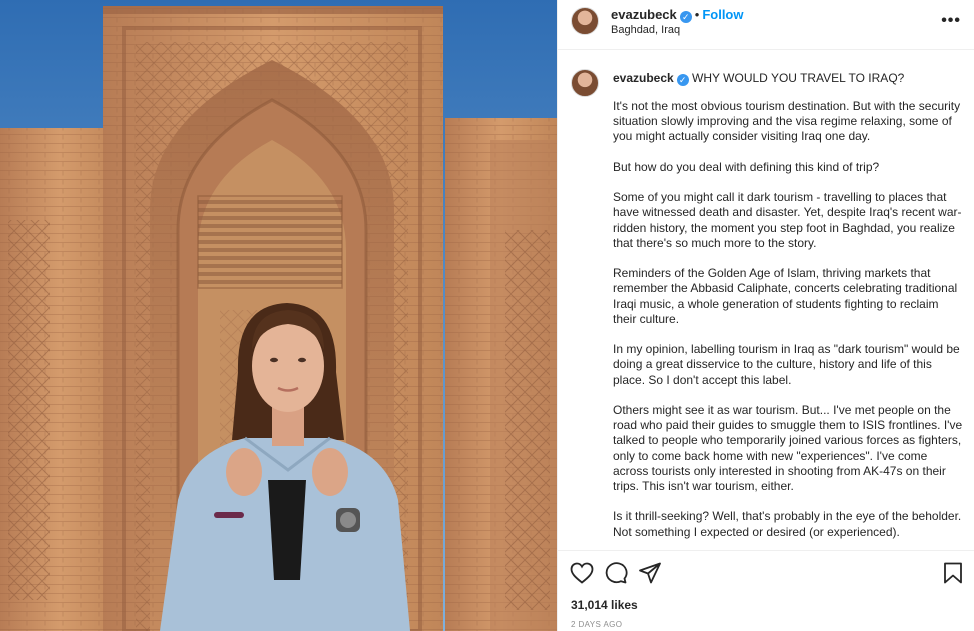  Describe the element at coordinates (650, 573) in the screenshot. I see `share-icon` at that location.